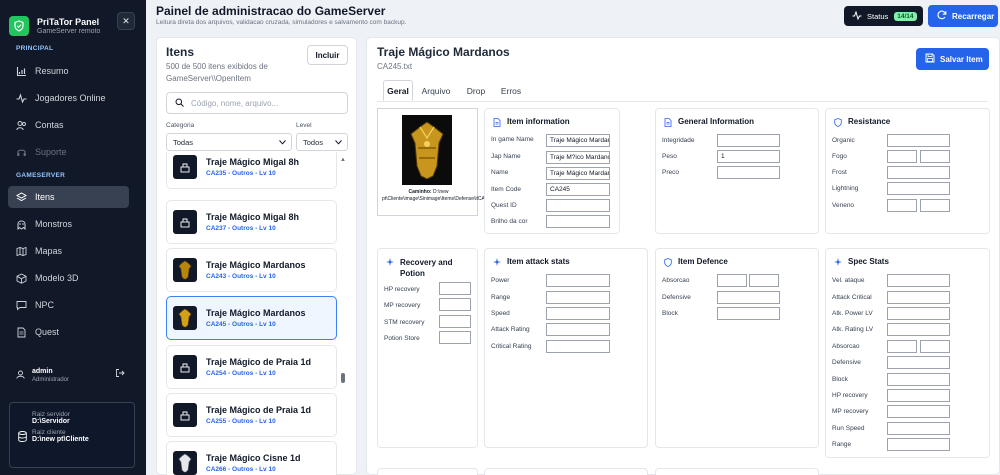  I want to click on level-label: Level, so click(304, 125).